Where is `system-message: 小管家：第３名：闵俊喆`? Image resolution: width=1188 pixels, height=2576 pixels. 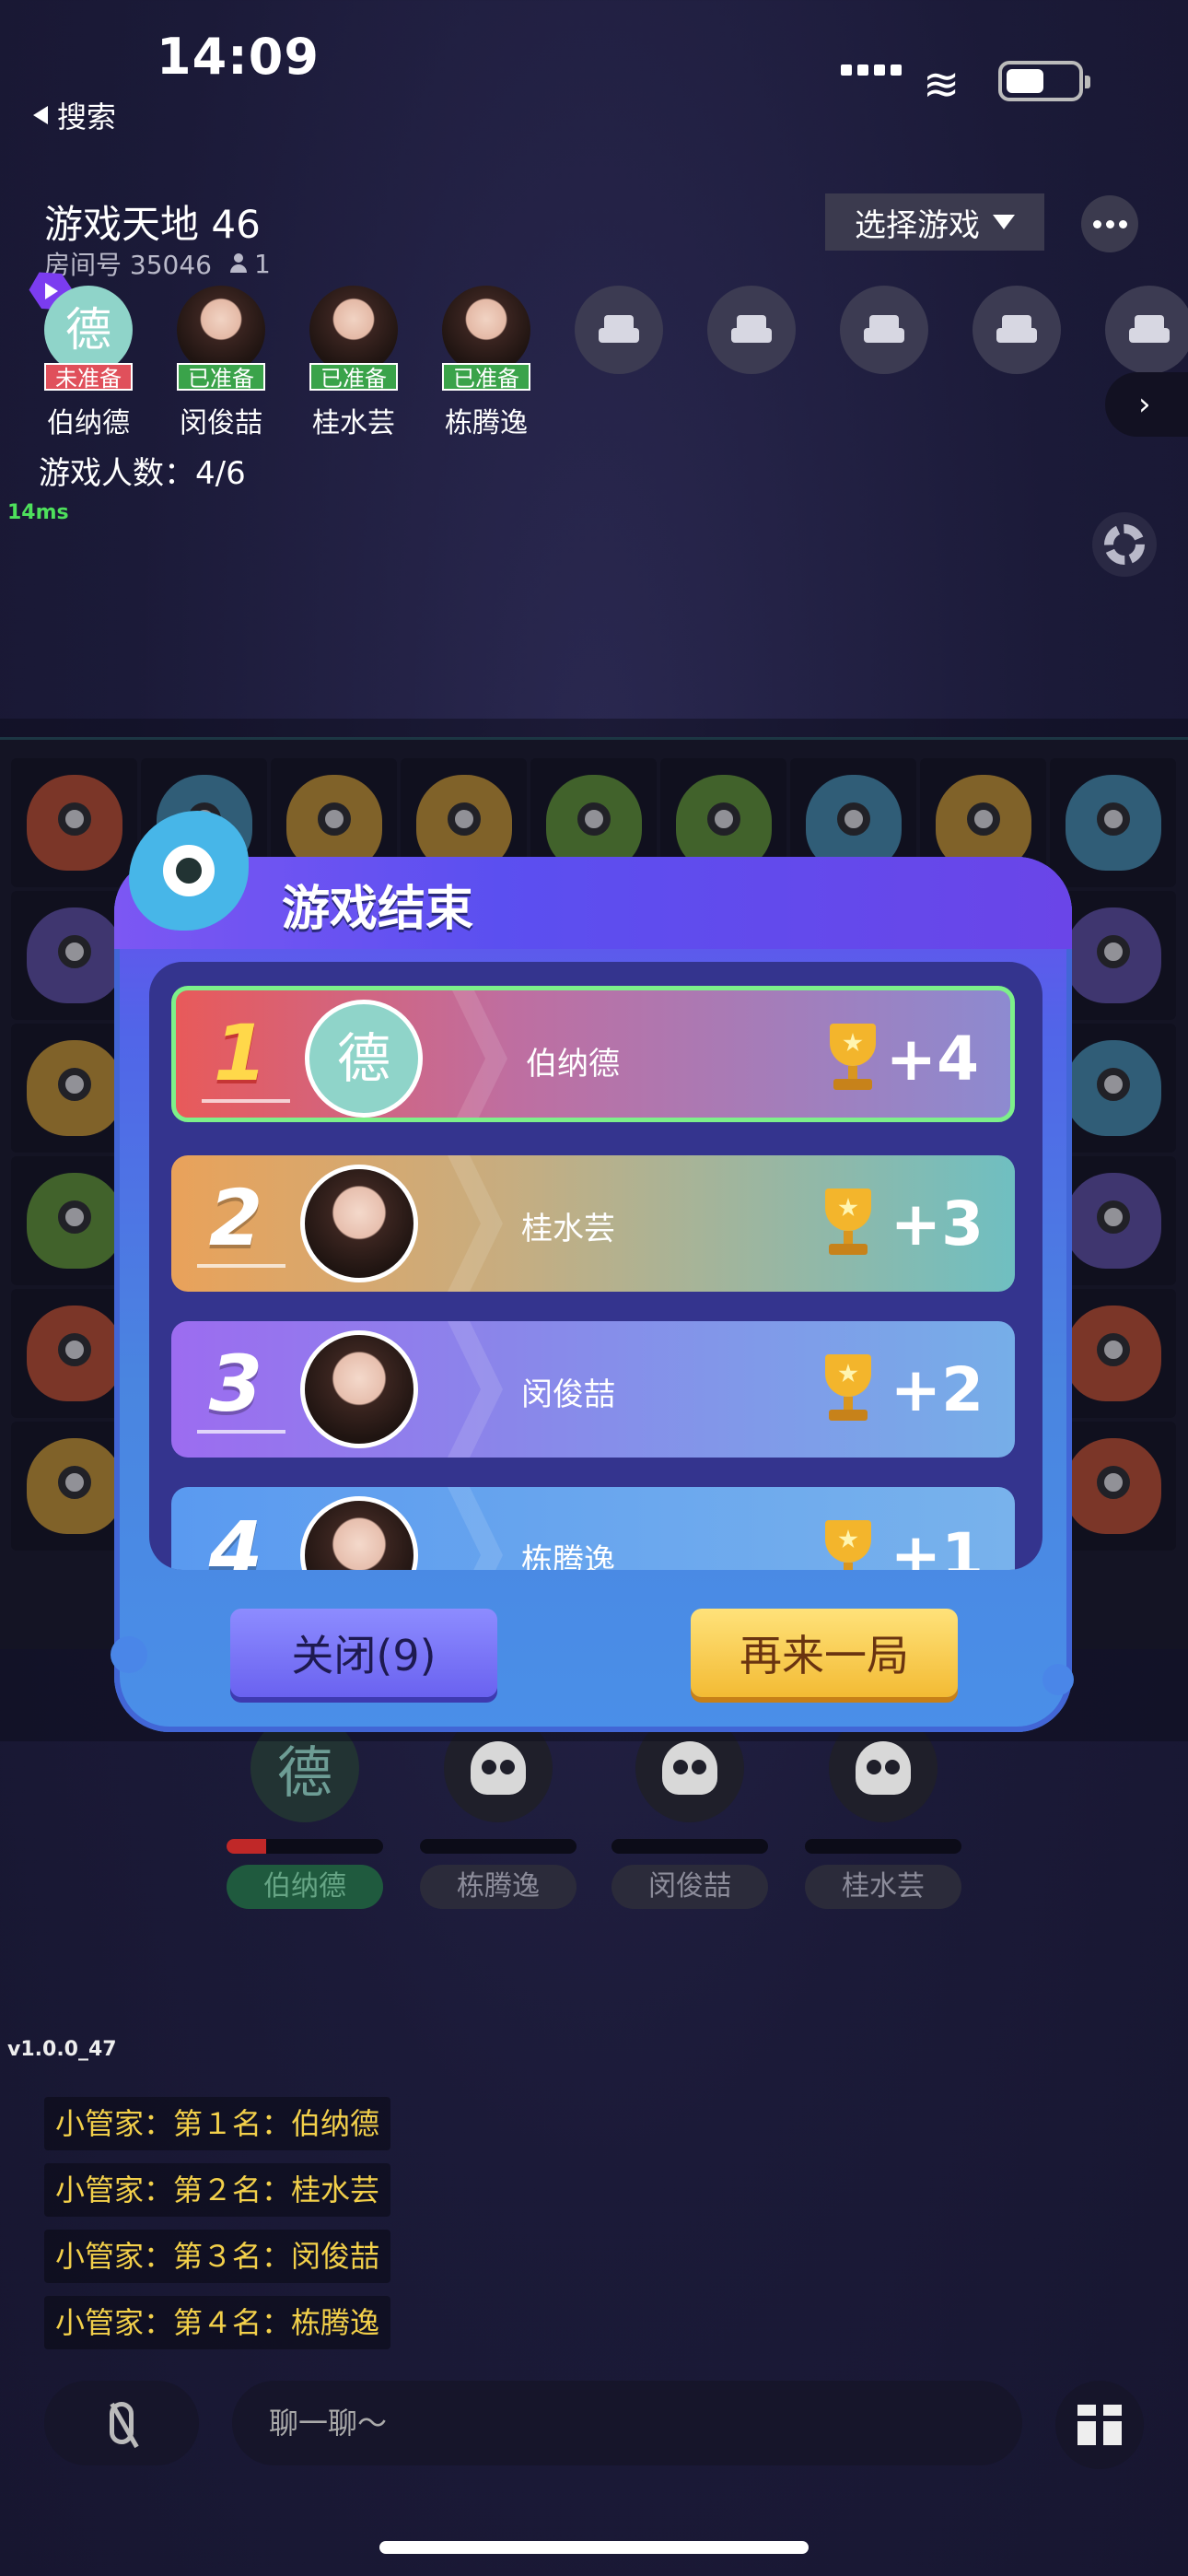 system-message: 小管家：第３名：闵俊喆 is located at coordinates (218, 2256).